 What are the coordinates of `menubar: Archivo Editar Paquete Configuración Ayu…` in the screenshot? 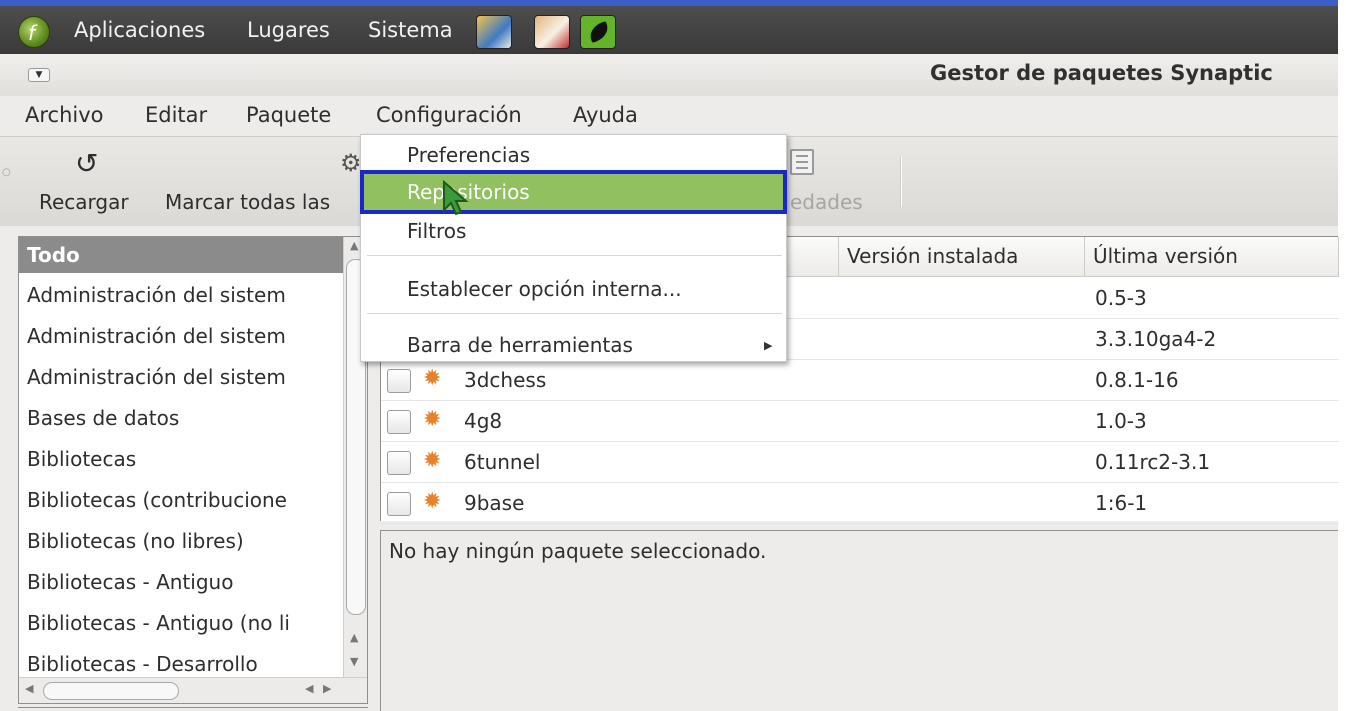 It's located at (669, 137).